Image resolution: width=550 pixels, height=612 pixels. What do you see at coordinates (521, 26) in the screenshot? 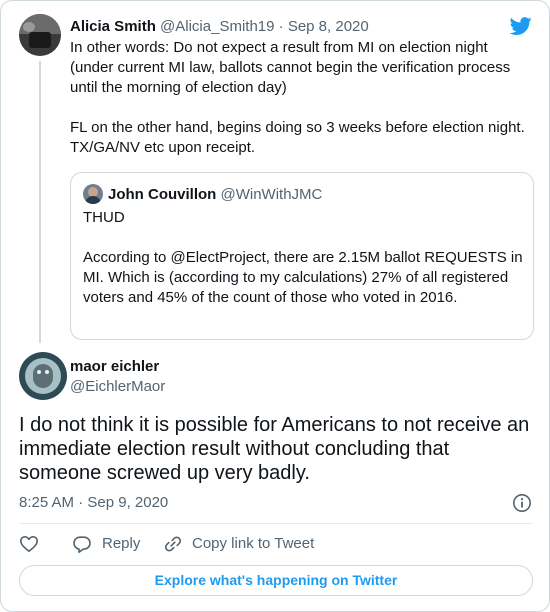
I see `twitter-bird-icon` at bounding box center [521, 26].